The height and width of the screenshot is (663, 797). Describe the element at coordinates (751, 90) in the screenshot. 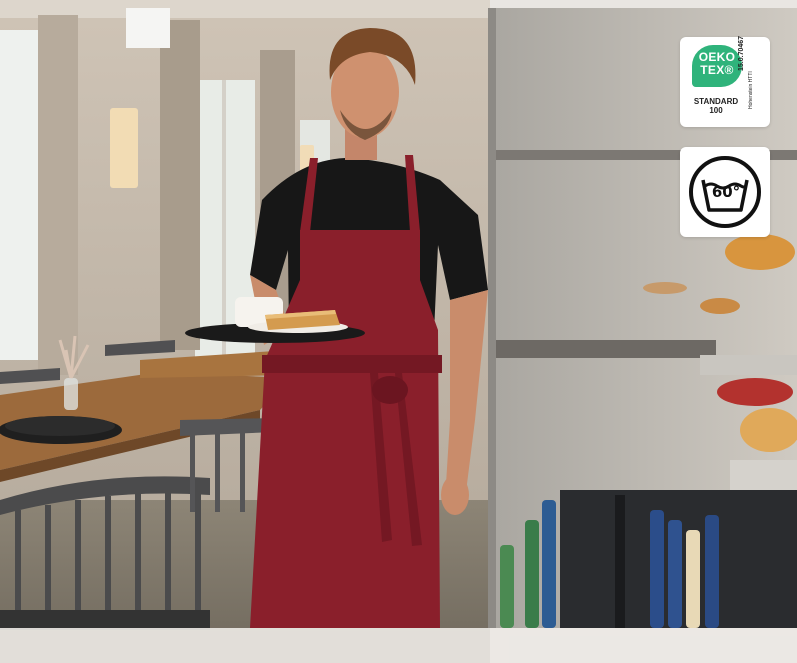

I see `oeko-institute: Hohenstein HTTI` at that location.